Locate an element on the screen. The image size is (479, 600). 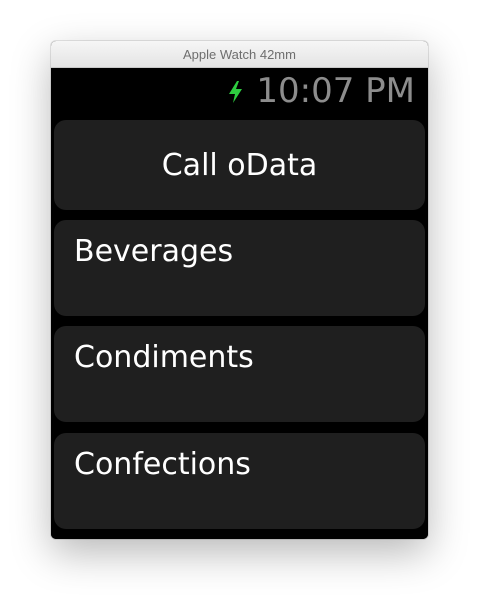
call-odata-label: Call oData is located at coordinates (239, 165).